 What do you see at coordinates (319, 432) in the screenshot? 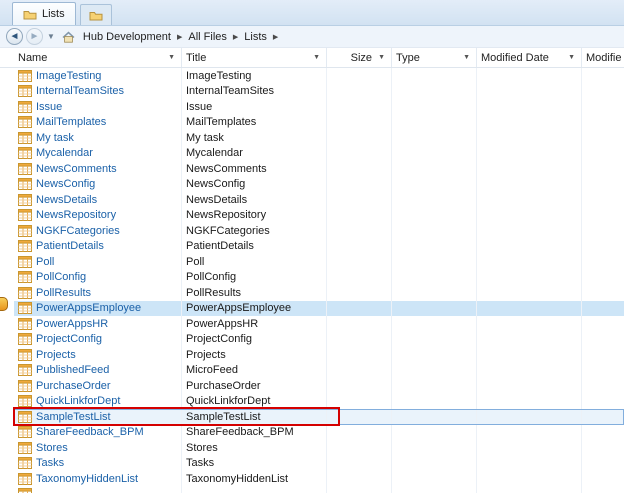
I see `list-row: ShareFeedback_BPM ShareFeedback_BPM` at bounding box center [319, 432].